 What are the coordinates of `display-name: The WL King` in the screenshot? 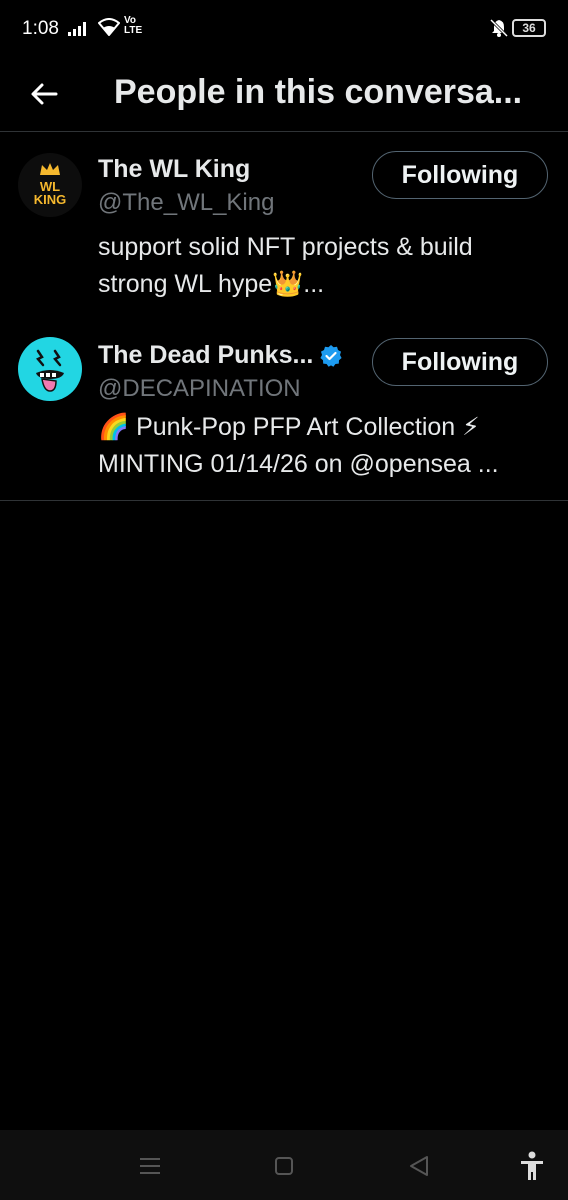 It's located at (174, 169).